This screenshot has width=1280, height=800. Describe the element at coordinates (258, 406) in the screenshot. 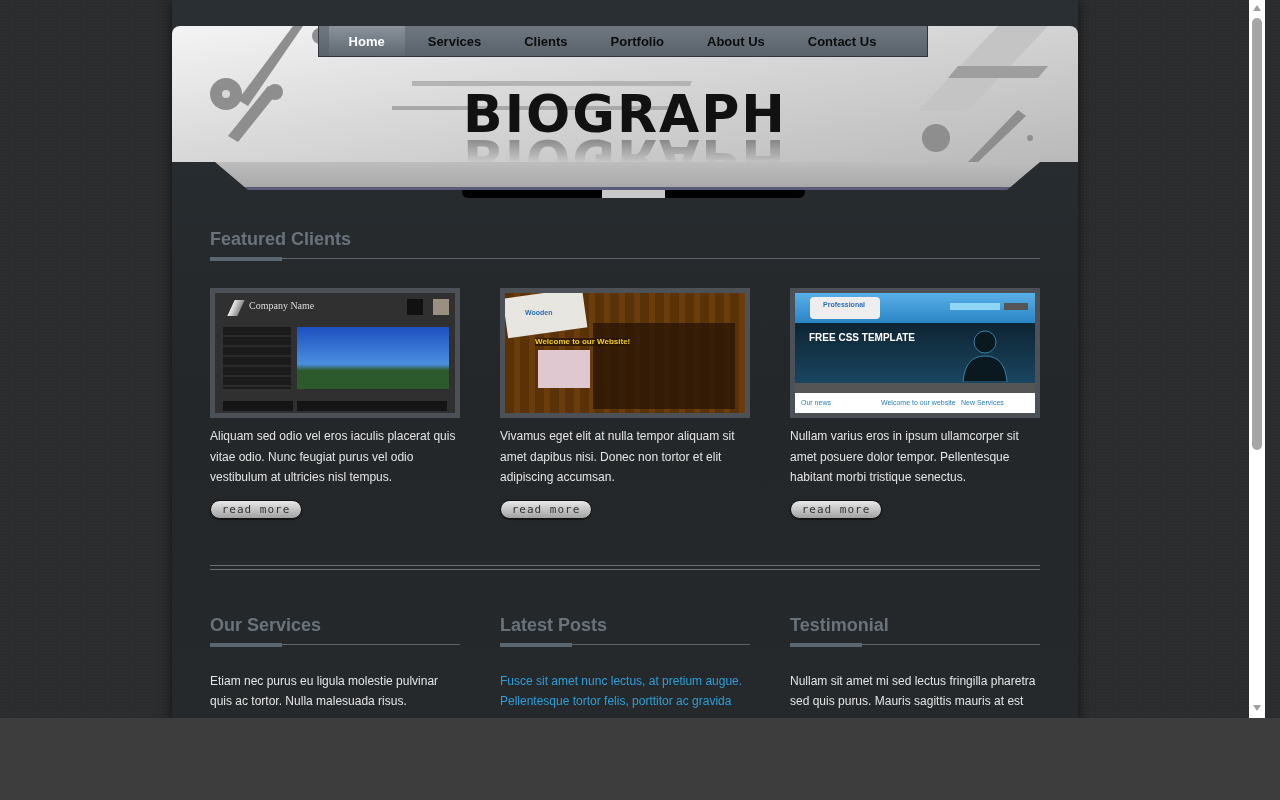

I see `updates-bar` at that location.